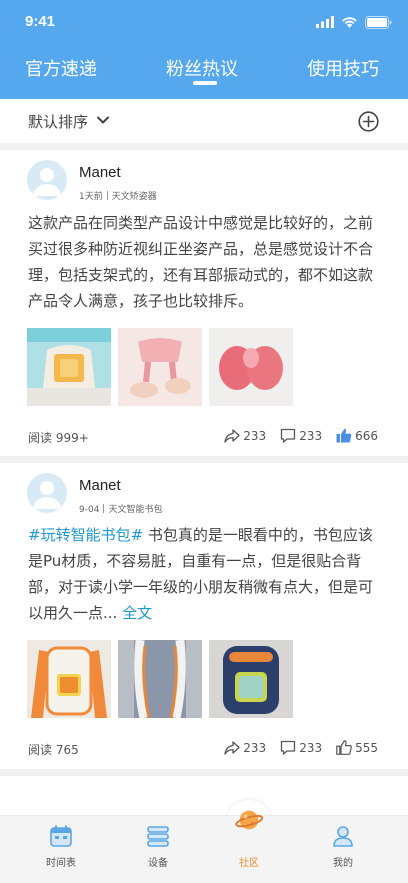  I want to click on planet-icon, so click(249, 820).